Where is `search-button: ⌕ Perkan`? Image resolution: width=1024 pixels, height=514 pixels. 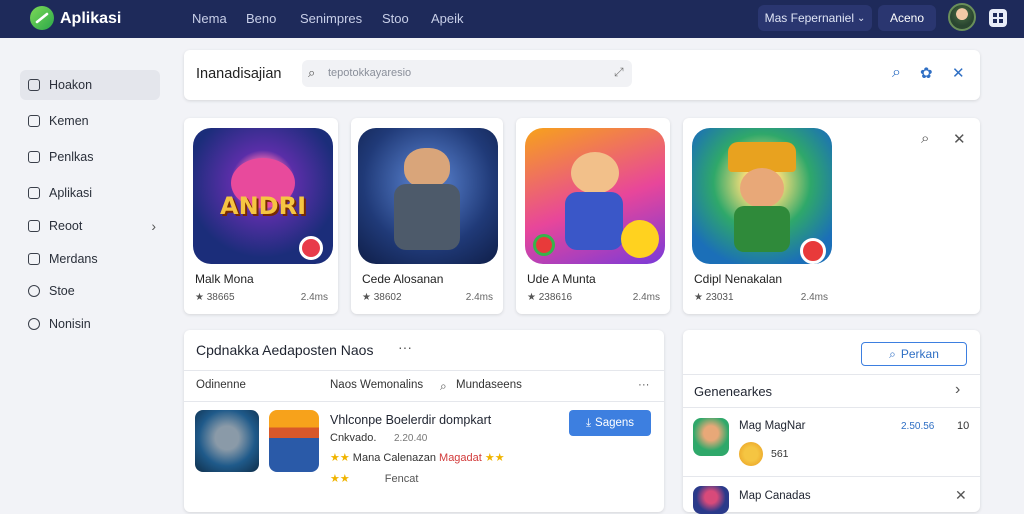 search-button: ⌕ Perkan is located at coordinates (914, 354).